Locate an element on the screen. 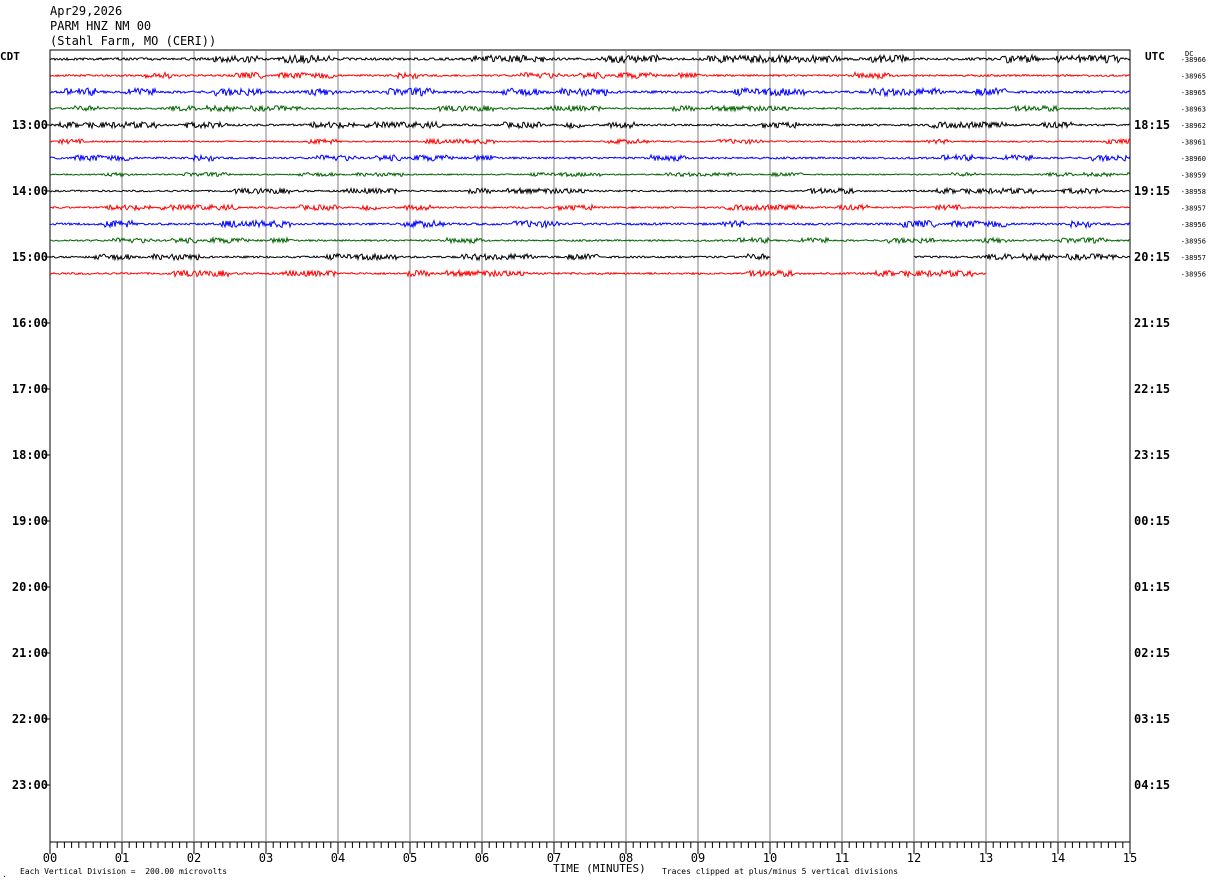 The width and height of the screenshot is (1210, 886). left-hour-label: 22:00 is located at coordinates (30, 719).